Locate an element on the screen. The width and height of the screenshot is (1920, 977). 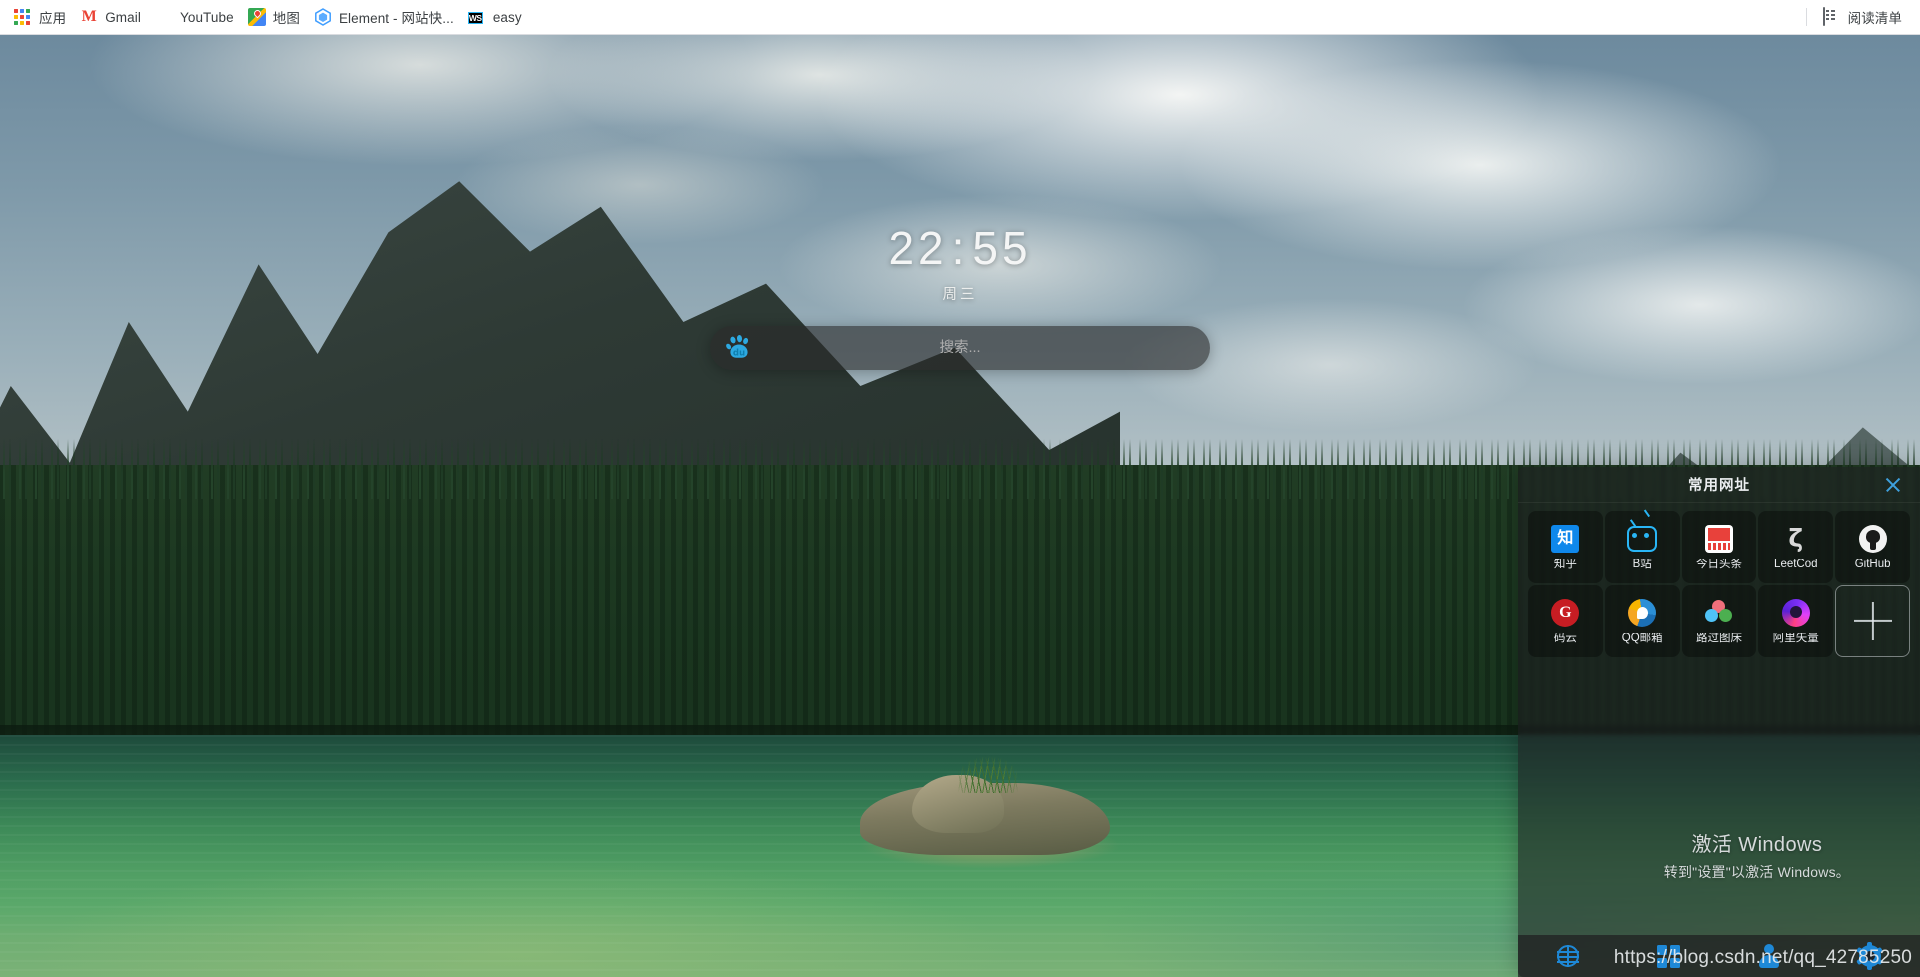
favorite-github: GitHub is located at coordinates (1872, 547).